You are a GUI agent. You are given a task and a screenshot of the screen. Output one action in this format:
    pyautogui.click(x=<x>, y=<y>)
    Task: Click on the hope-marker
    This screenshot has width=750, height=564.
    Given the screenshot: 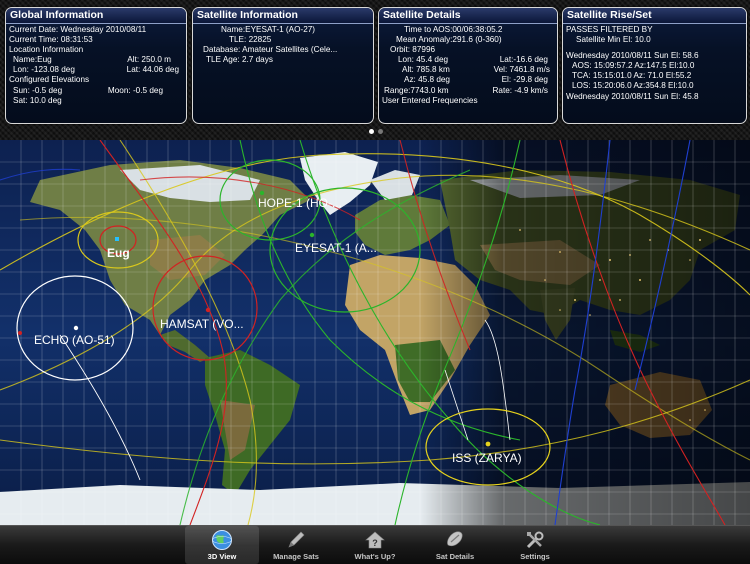 What is the action you would take?
    pyautogui.click(x=262, y=193)
    